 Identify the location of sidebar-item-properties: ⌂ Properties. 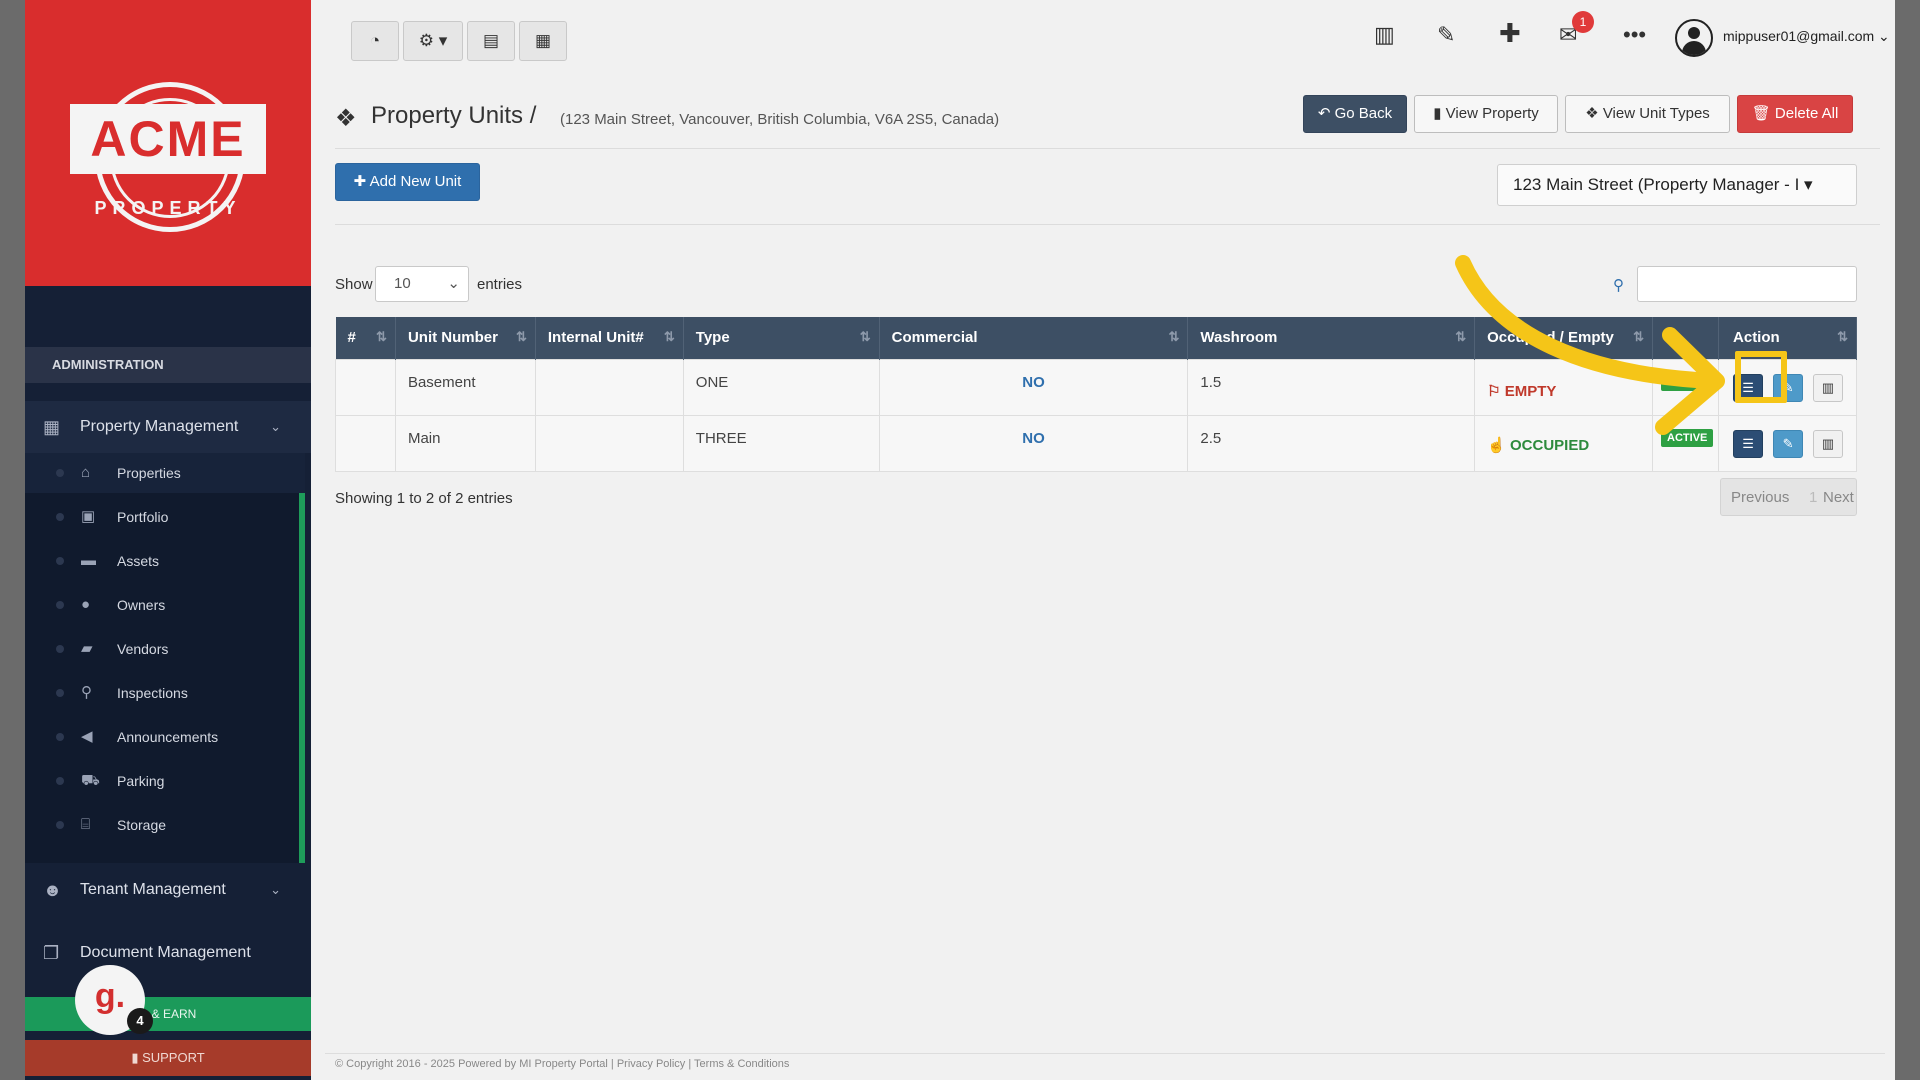
(165, 473).